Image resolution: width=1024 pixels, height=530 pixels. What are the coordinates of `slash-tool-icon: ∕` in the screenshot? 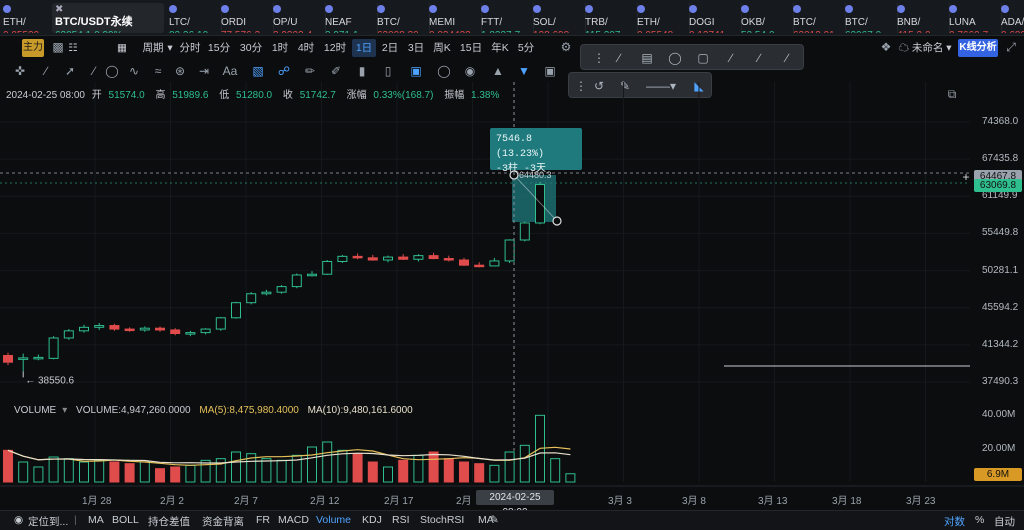 It's located at (731, 58).